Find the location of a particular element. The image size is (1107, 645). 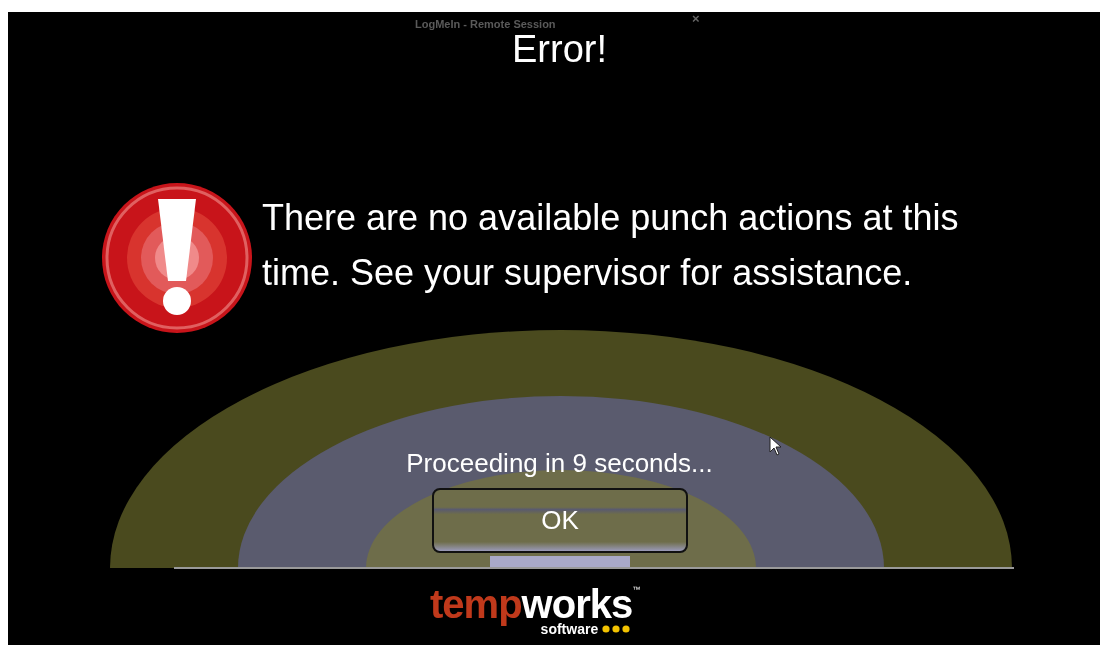

cursor-icon is located at coordinates (776, 446).